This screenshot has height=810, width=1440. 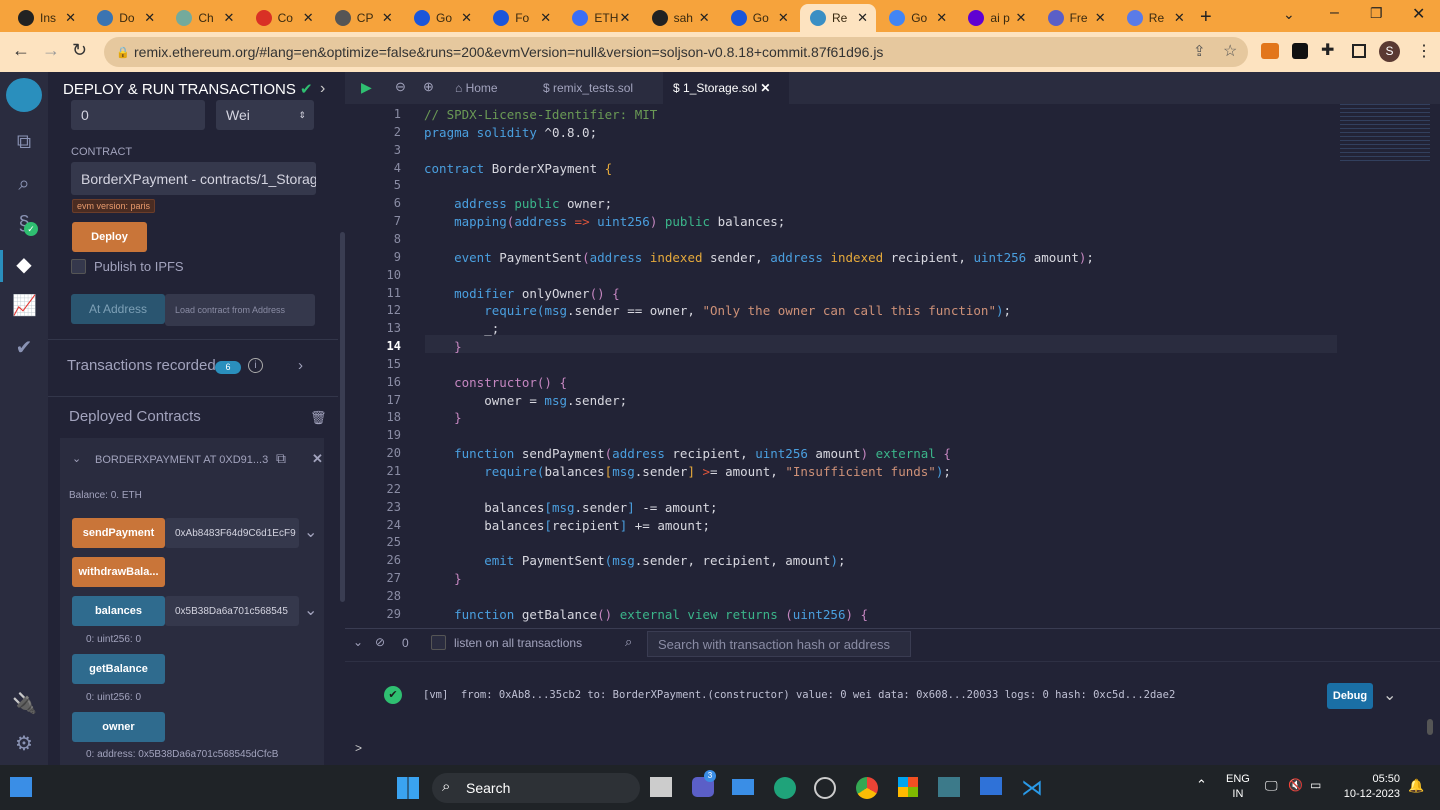 What do you see at coordinates (366, 87) in the screenshot?
I see `run-play-icon: ▶` at bounding box center [366, 87].